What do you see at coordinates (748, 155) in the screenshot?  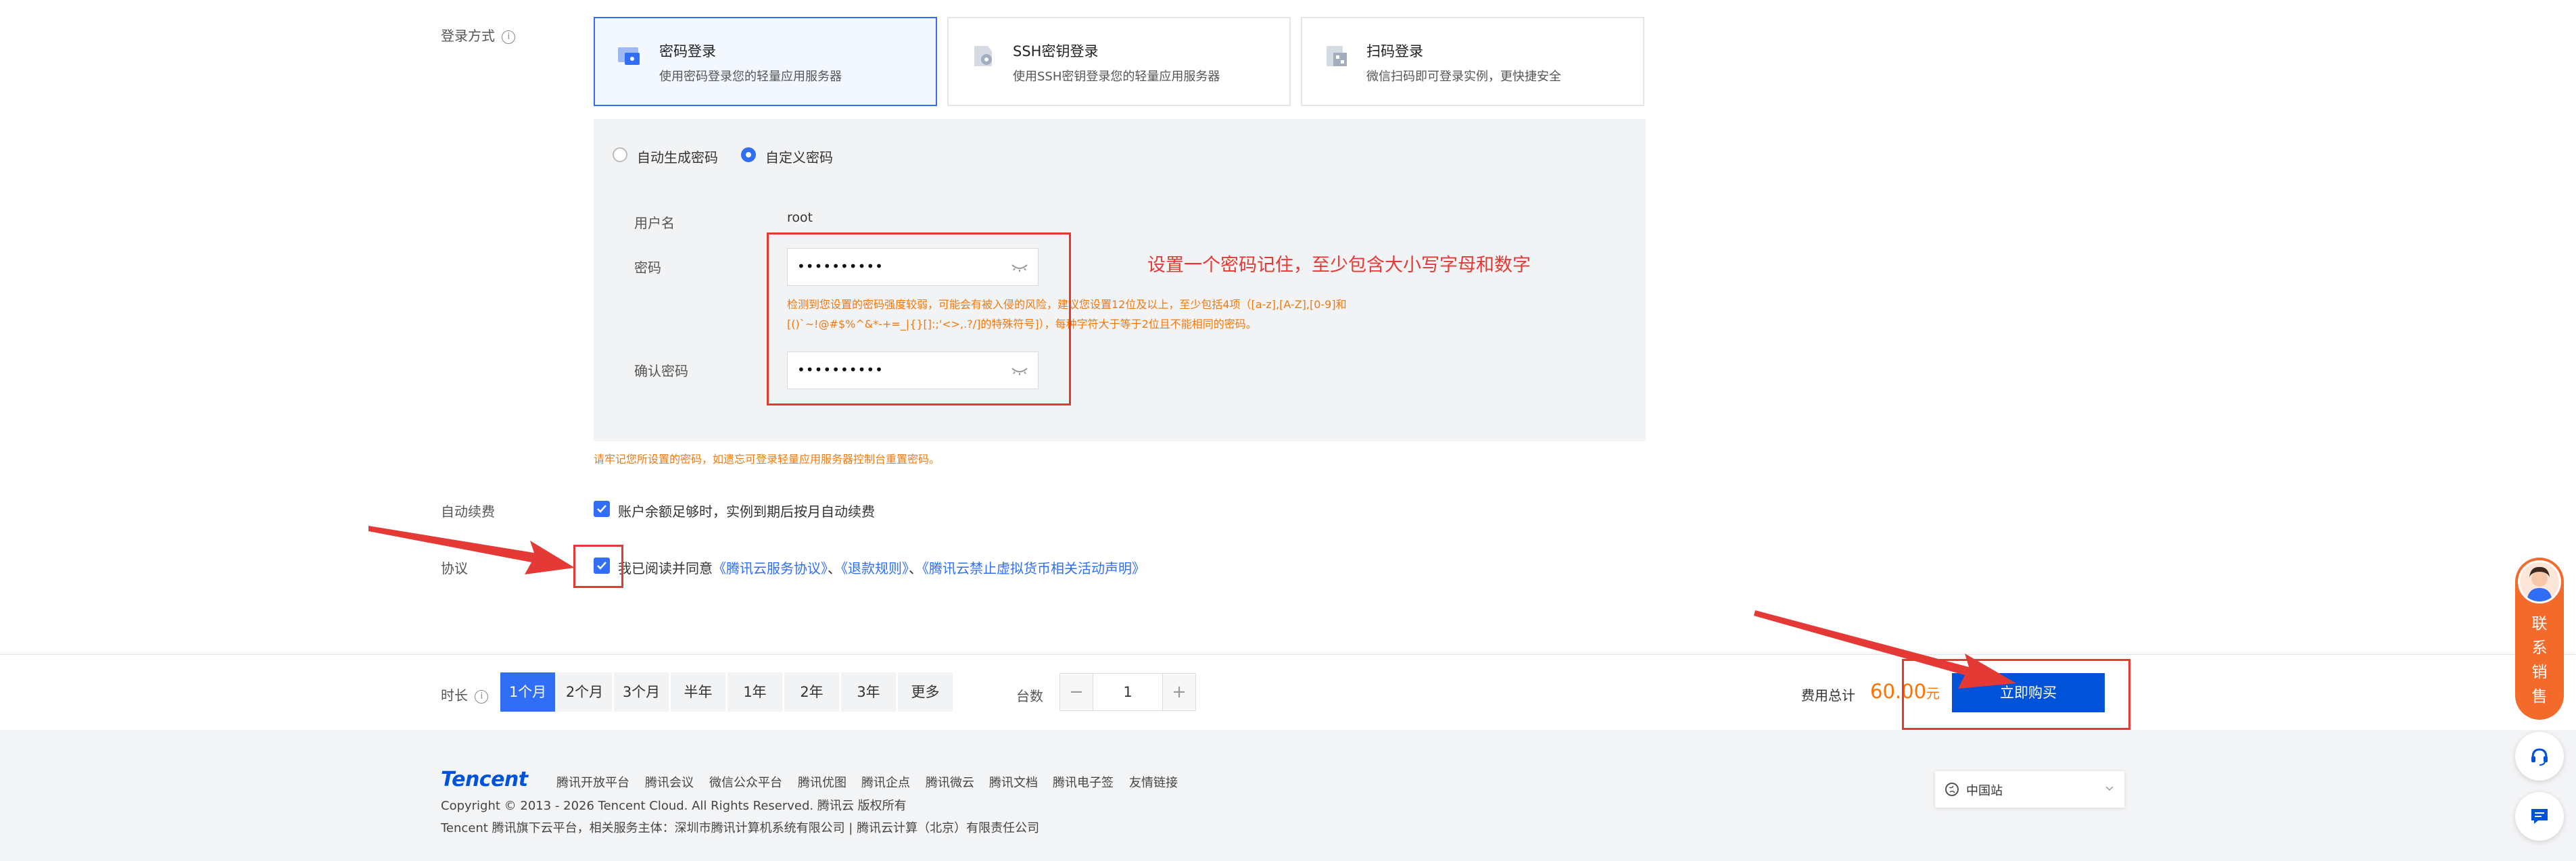 I see `radio-custom-password` at bounding box center [748, 155].